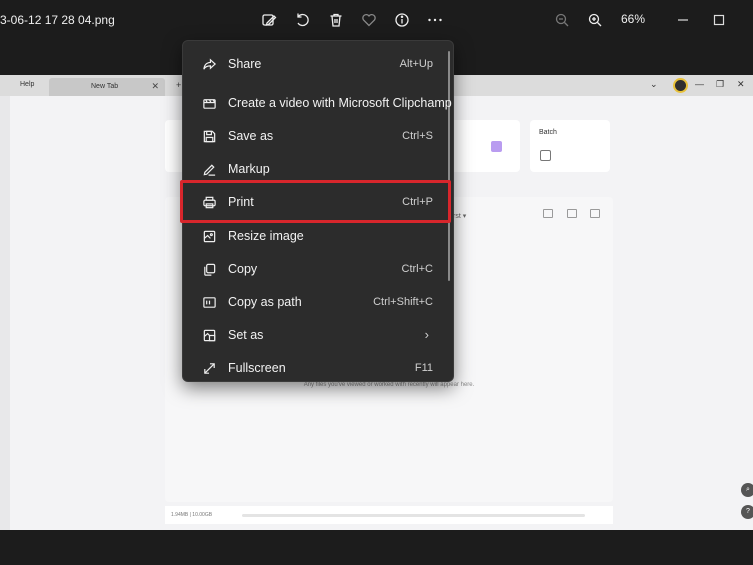  Describe the element at coordinates (595, 213) in the screenshot. I see `trash-icon` at that location.